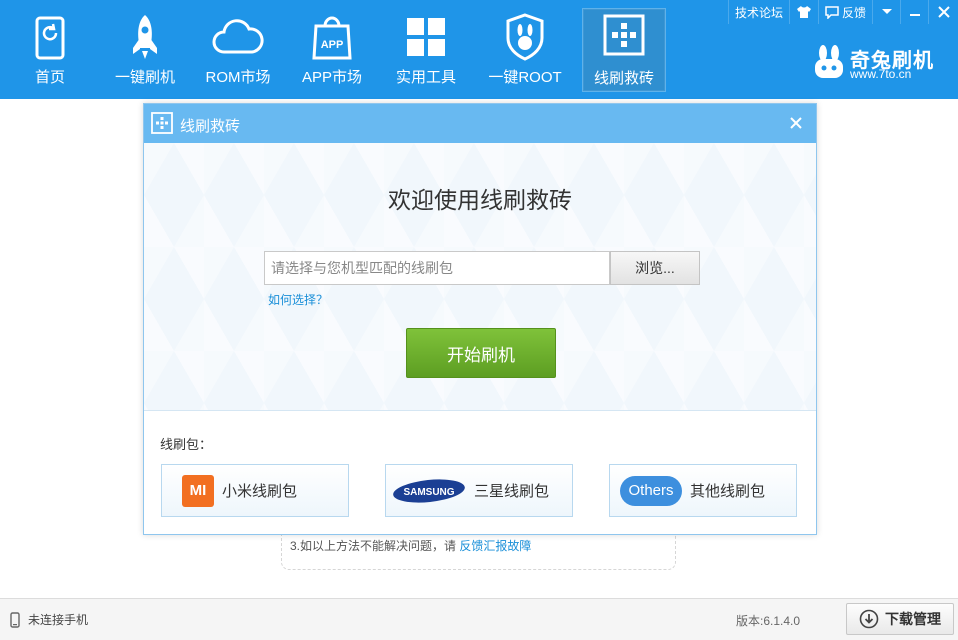 This screenshot has width=958, height=640. Describe the element at coordinates (480, 123) in the screenshot. I see `dialog-header: 线刷救砖` at that location.